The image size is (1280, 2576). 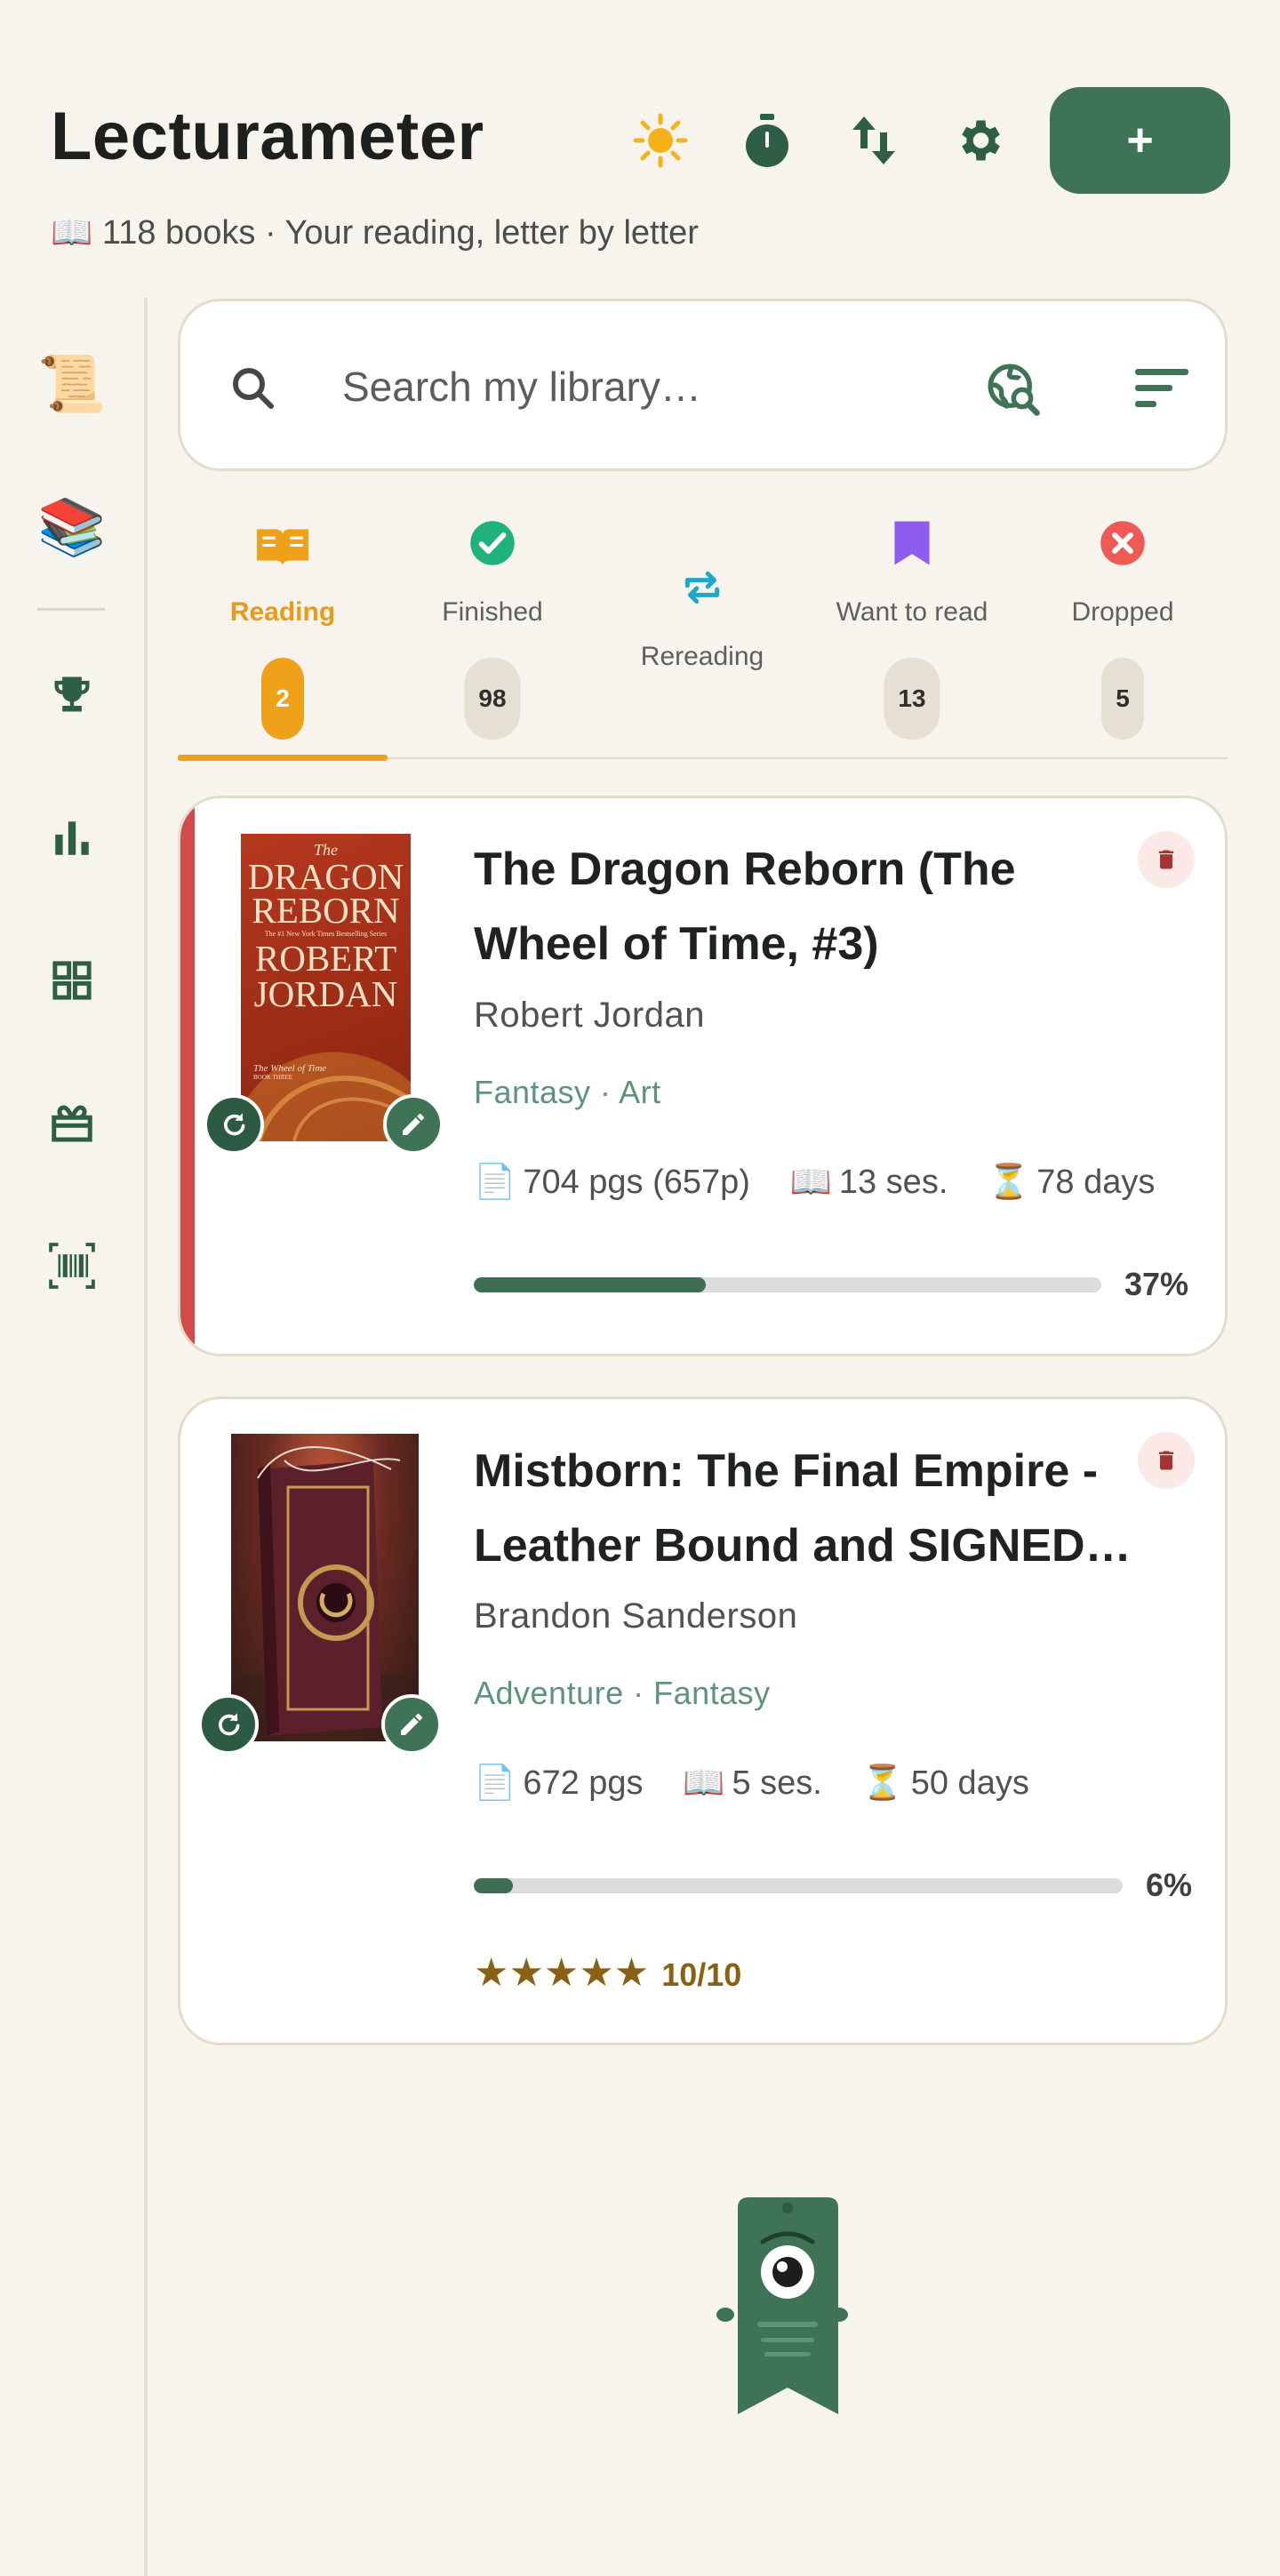 What do you see at coordinates (267, 136) in the screenshot?
I see `app-title: Lecturameter` at bounding box center [267, 136].